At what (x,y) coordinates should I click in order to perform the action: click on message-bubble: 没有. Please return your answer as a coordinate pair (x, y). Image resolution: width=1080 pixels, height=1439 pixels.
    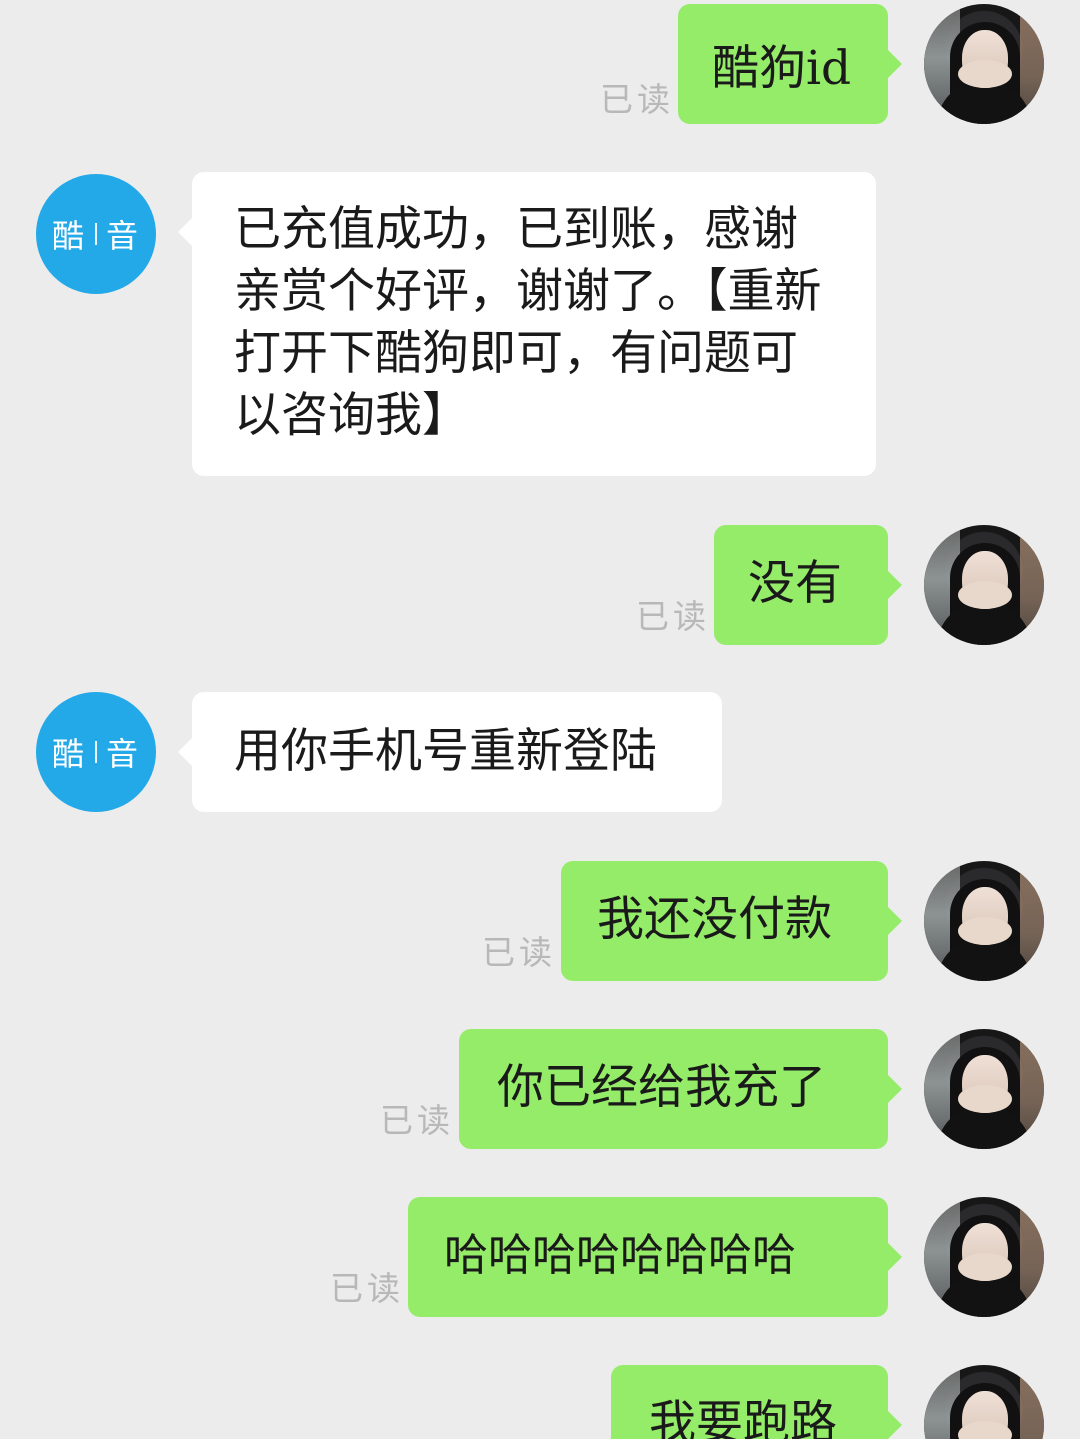
    Looking at the image, I should click on (808, 585).